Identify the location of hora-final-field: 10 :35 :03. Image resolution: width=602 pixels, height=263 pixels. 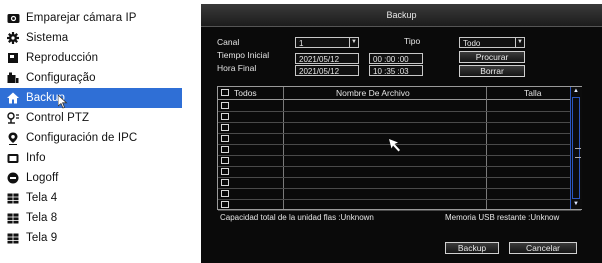
(396, 70).